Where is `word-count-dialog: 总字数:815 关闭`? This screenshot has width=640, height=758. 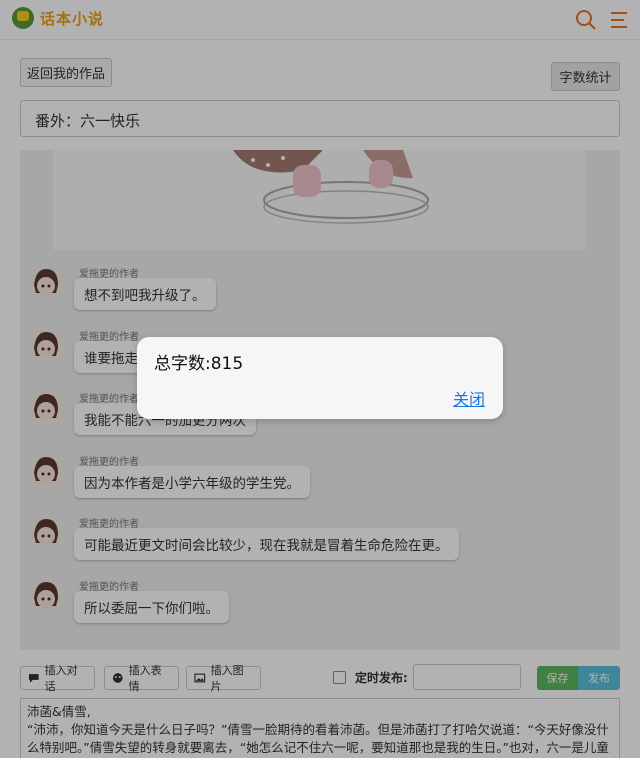 word-count-dialog: 总字数:815 关闭 is located at coordinates (320, 378).